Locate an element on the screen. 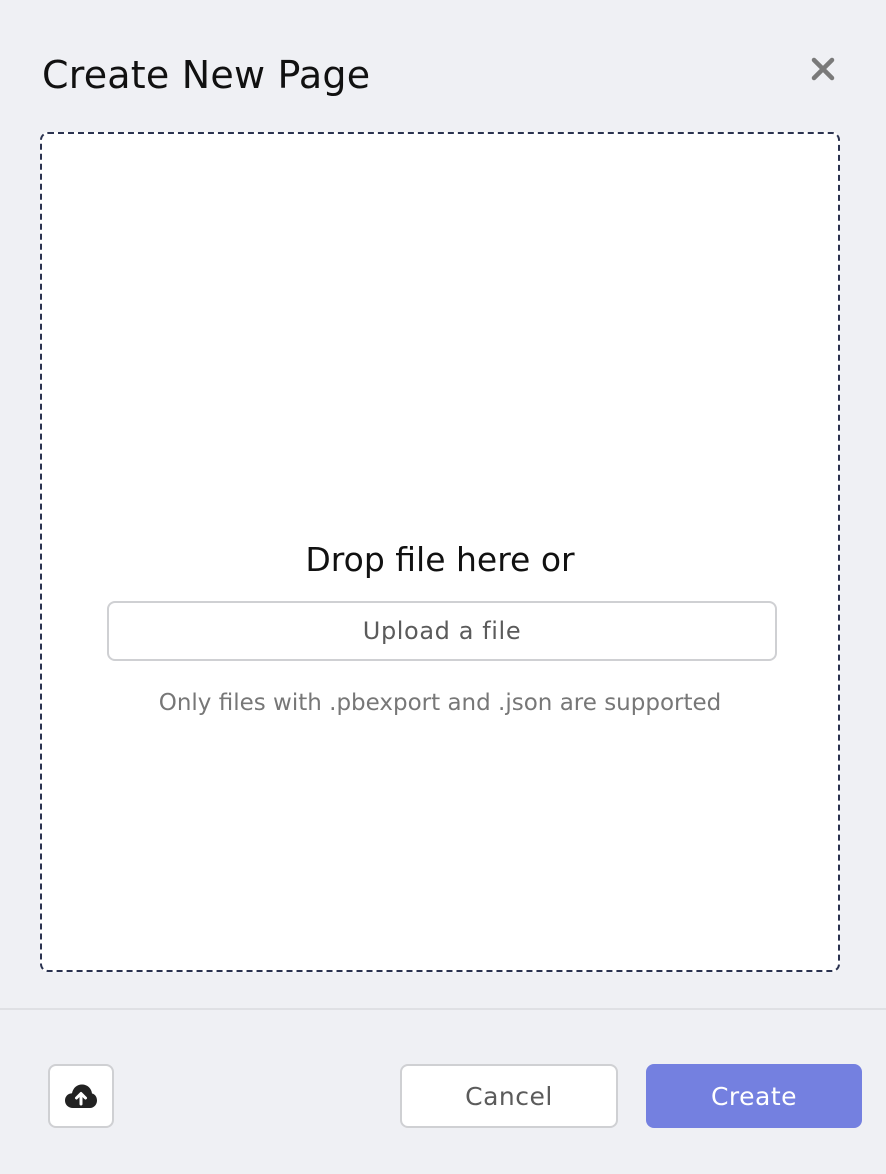 The height and width of the screenshot is (1174, 886). upload-cloud-button is located at coordinates (81, 1096).